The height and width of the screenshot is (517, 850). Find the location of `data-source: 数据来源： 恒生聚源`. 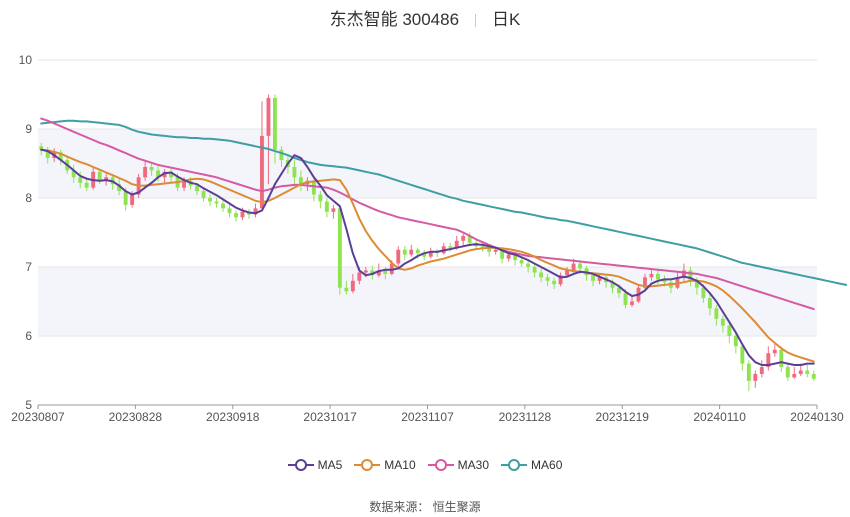

data-source: 数据来源： 恒生聚源 is located at coordinates (425, 507).